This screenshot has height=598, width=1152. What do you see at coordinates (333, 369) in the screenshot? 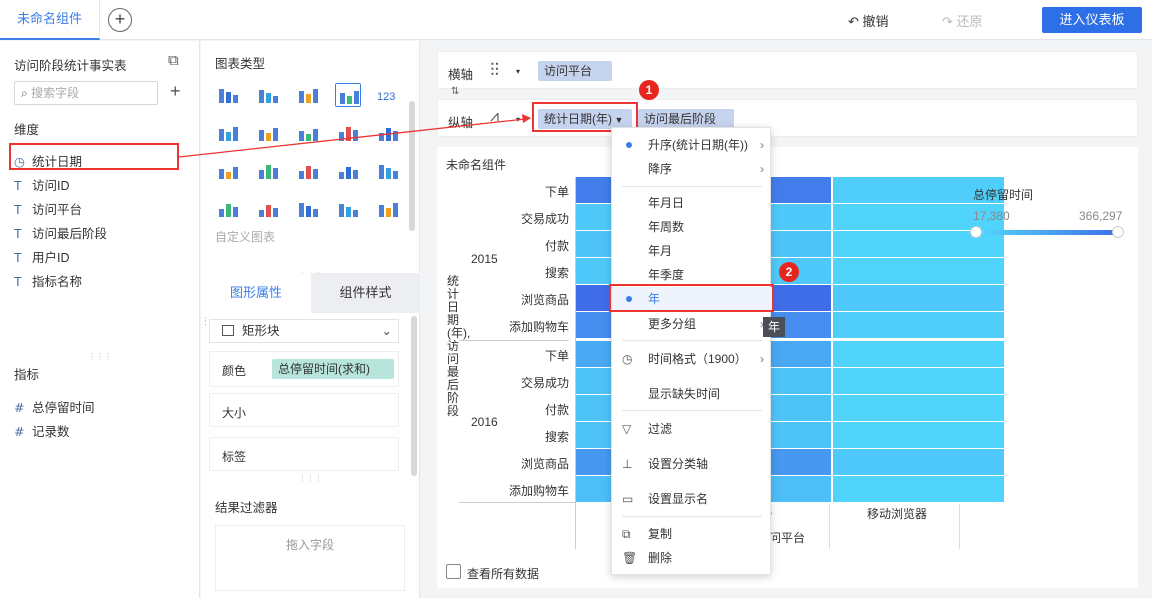
I see `color-field-pill: 总停留时间(求和)` at bounding box center [333, 369].